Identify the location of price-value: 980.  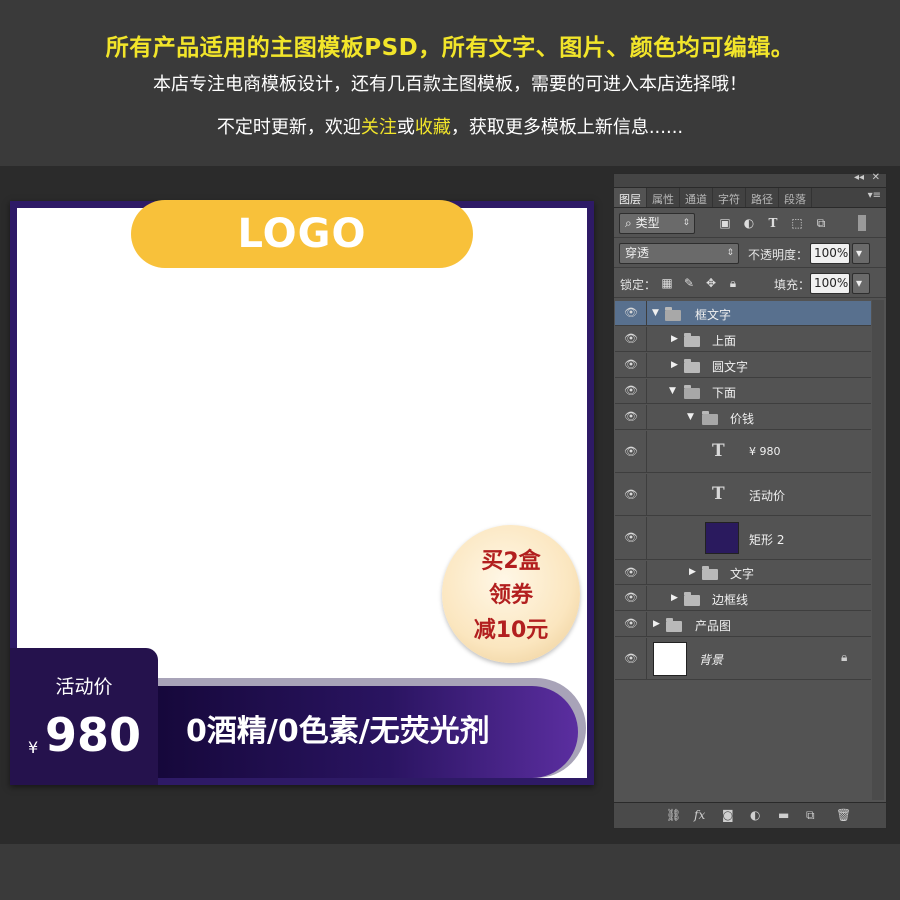
(93, 735).